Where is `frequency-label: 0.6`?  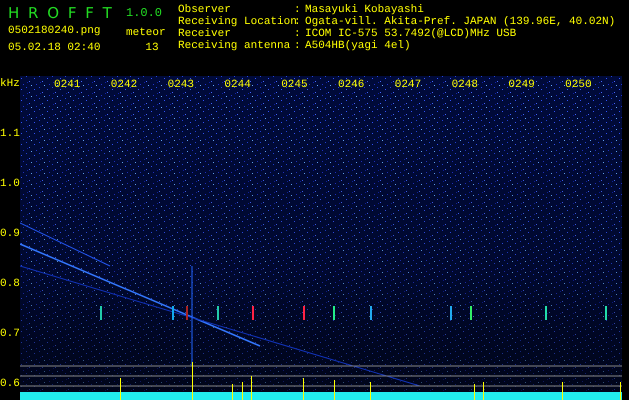
frequency-label: 0.6 is located at coordinates (10, 384).